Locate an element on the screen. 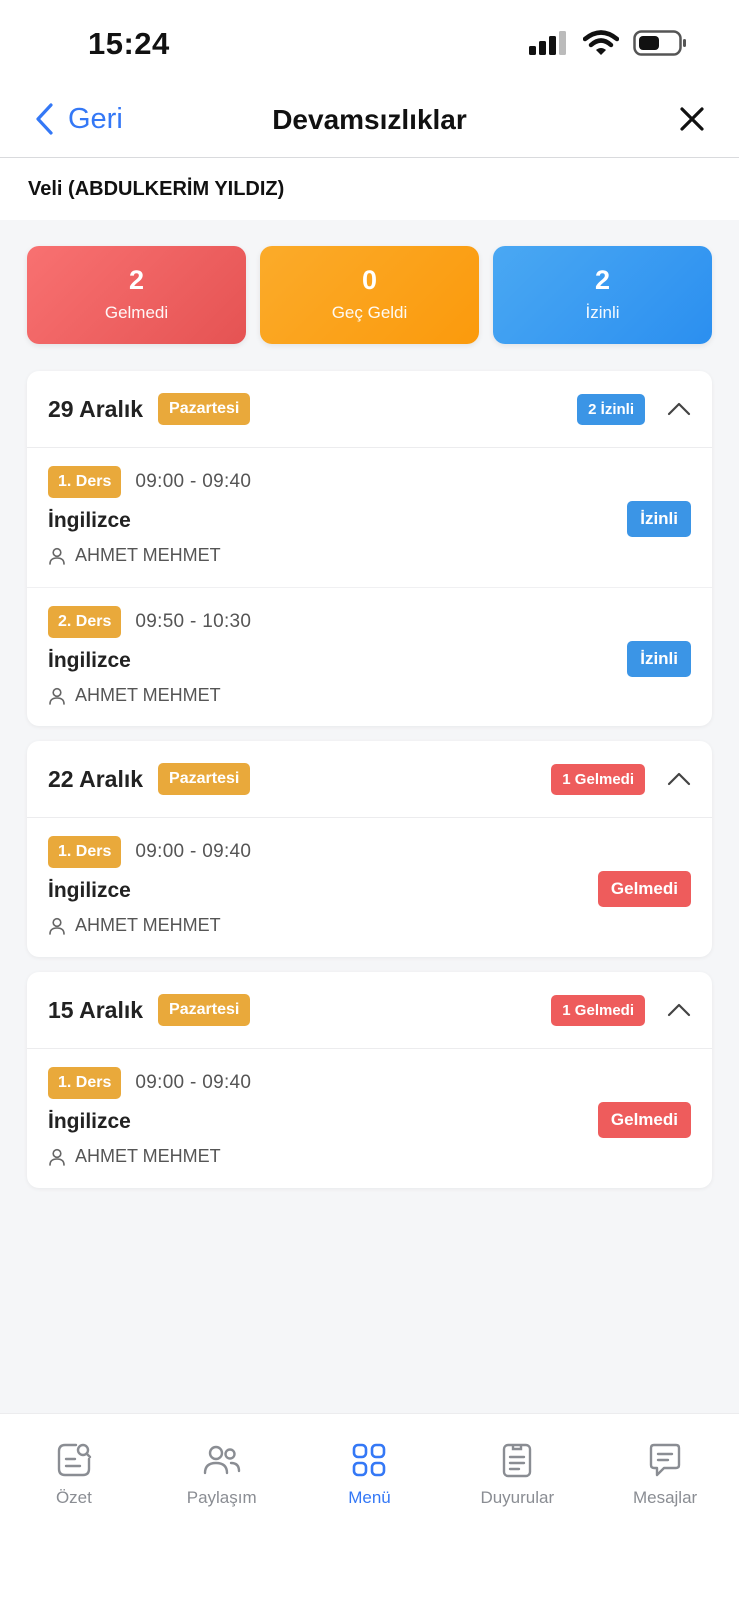  battery-icon is located at coordinates (659, 43).